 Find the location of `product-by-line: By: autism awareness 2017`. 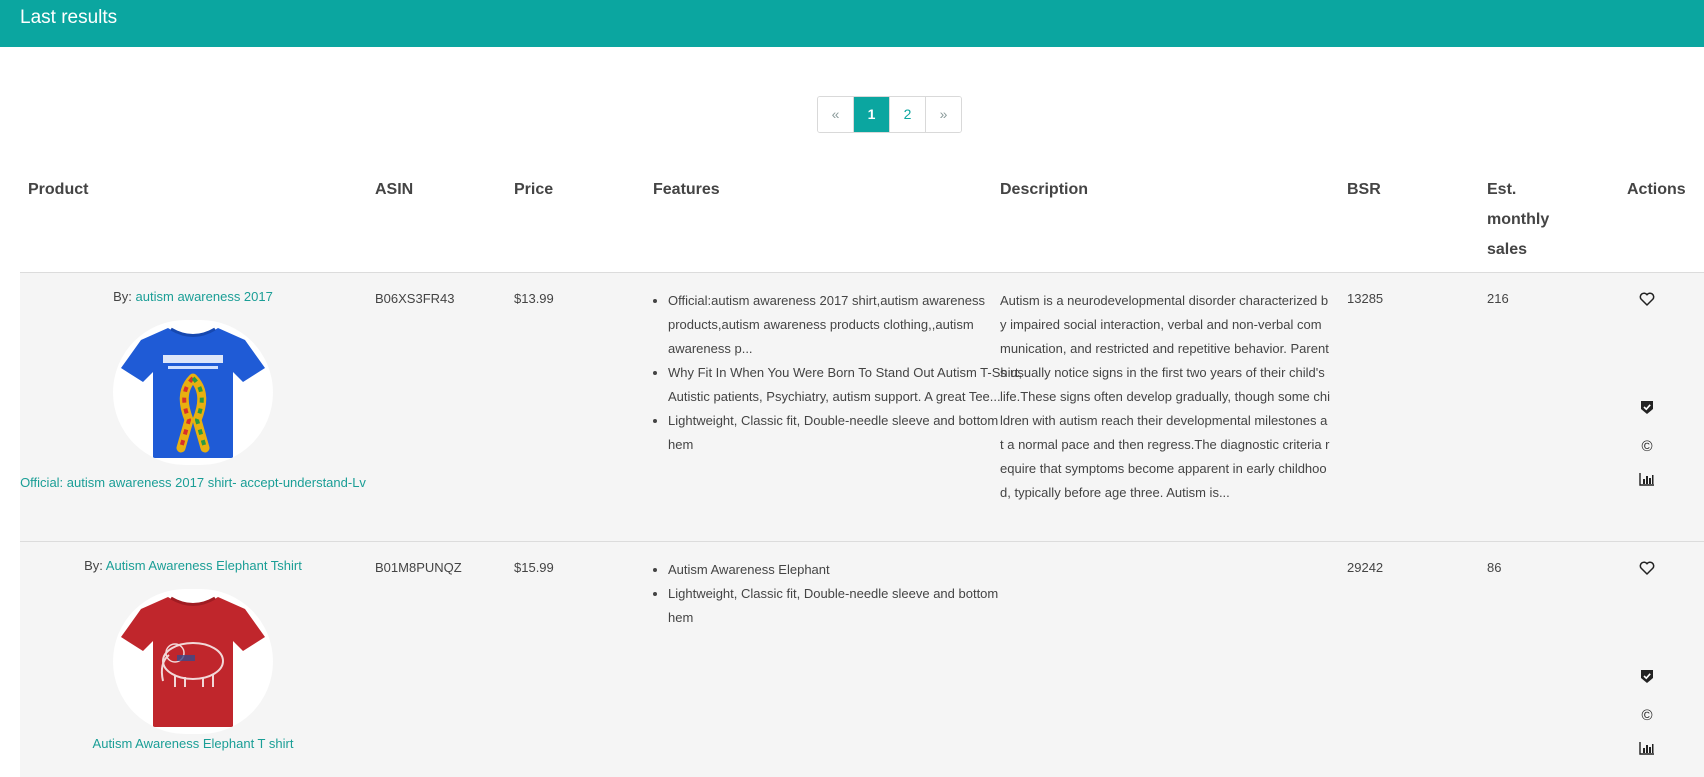

product-by-line: By: autism awareness 2017 is located at coordinates (193, 296).